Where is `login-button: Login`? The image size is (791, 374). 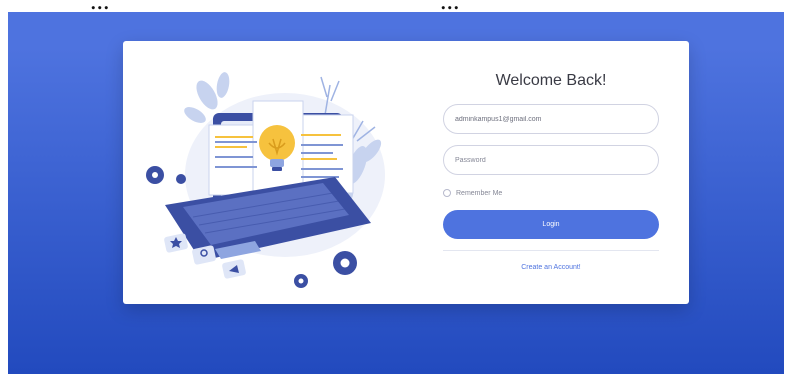 login-button: Login is located at coordinates (551, 224).